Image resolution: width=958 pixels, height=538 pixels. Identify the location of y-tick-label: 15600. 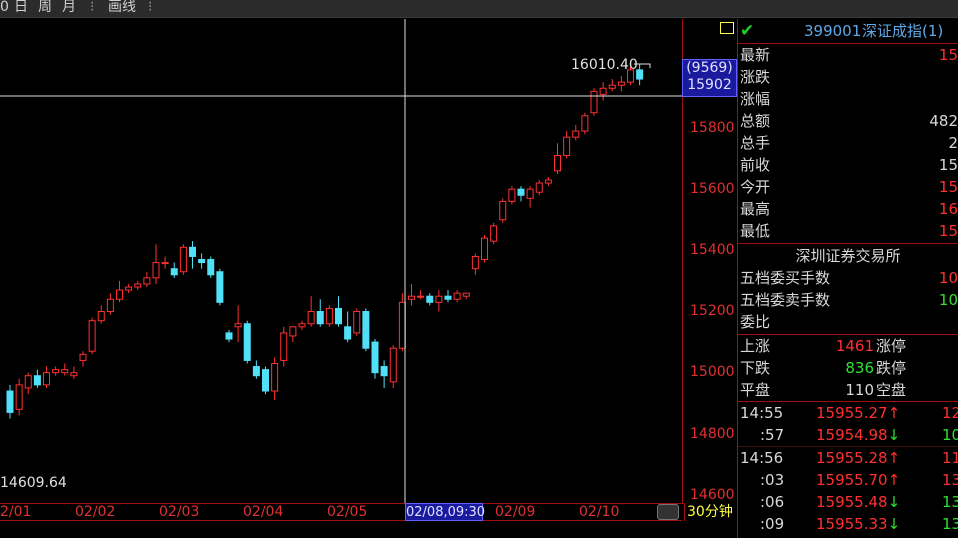
(712, 189).